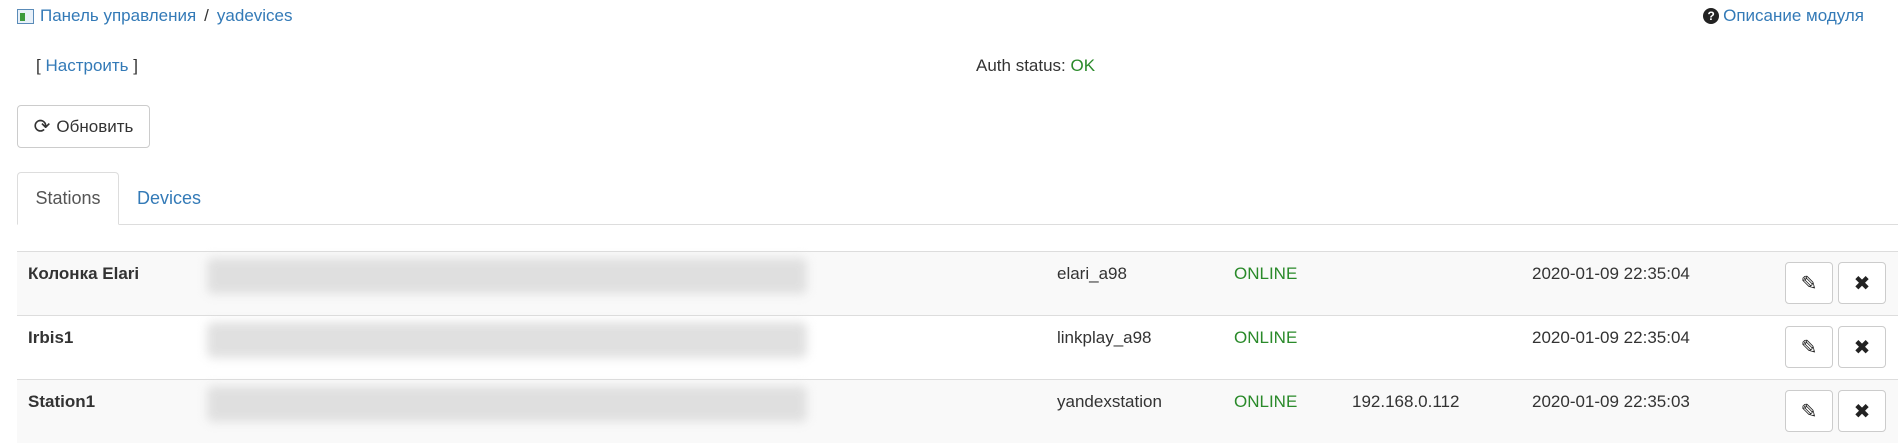 This screenshot has width=1898, height=444. I want to click on bracket-open: [, so click(38, 65).